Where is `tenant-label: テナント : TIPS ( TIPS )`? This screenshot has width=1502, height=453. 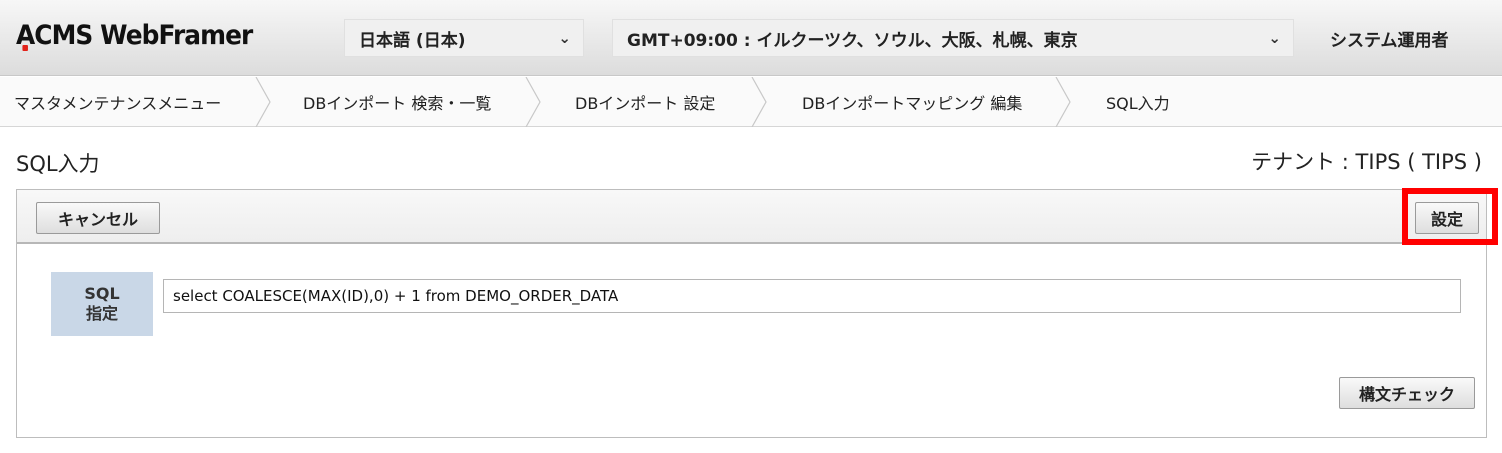 tenant-label: テナント : TIPS ( TIPS ) is located at coordinates (1366, 162).